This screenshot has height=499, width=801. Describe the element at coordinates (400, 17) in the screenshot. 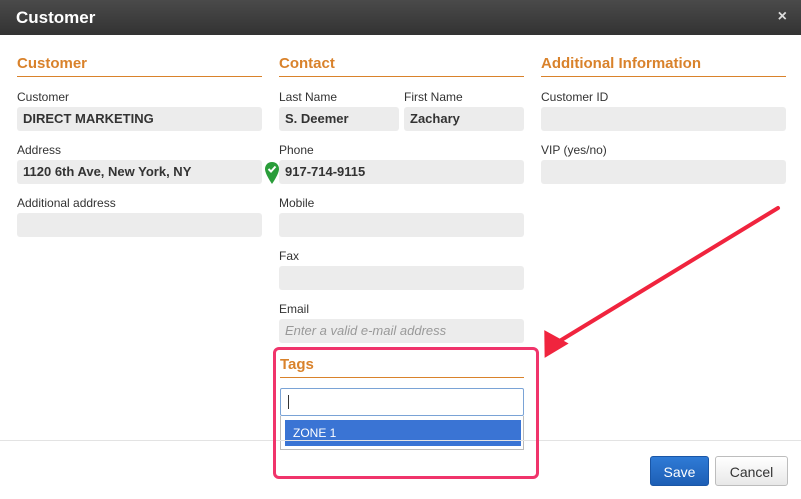

I see `dialog-titlebar: Customer ×` at that location.